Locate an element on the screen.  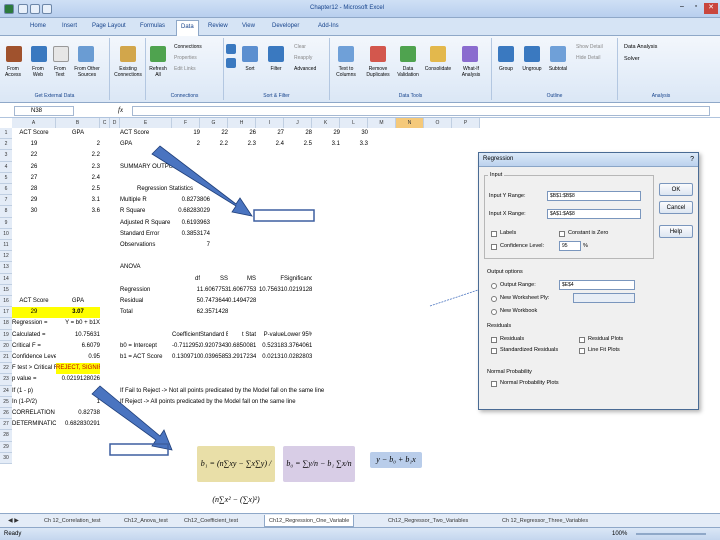
anova-header: F is located at coordinates (270, 279).